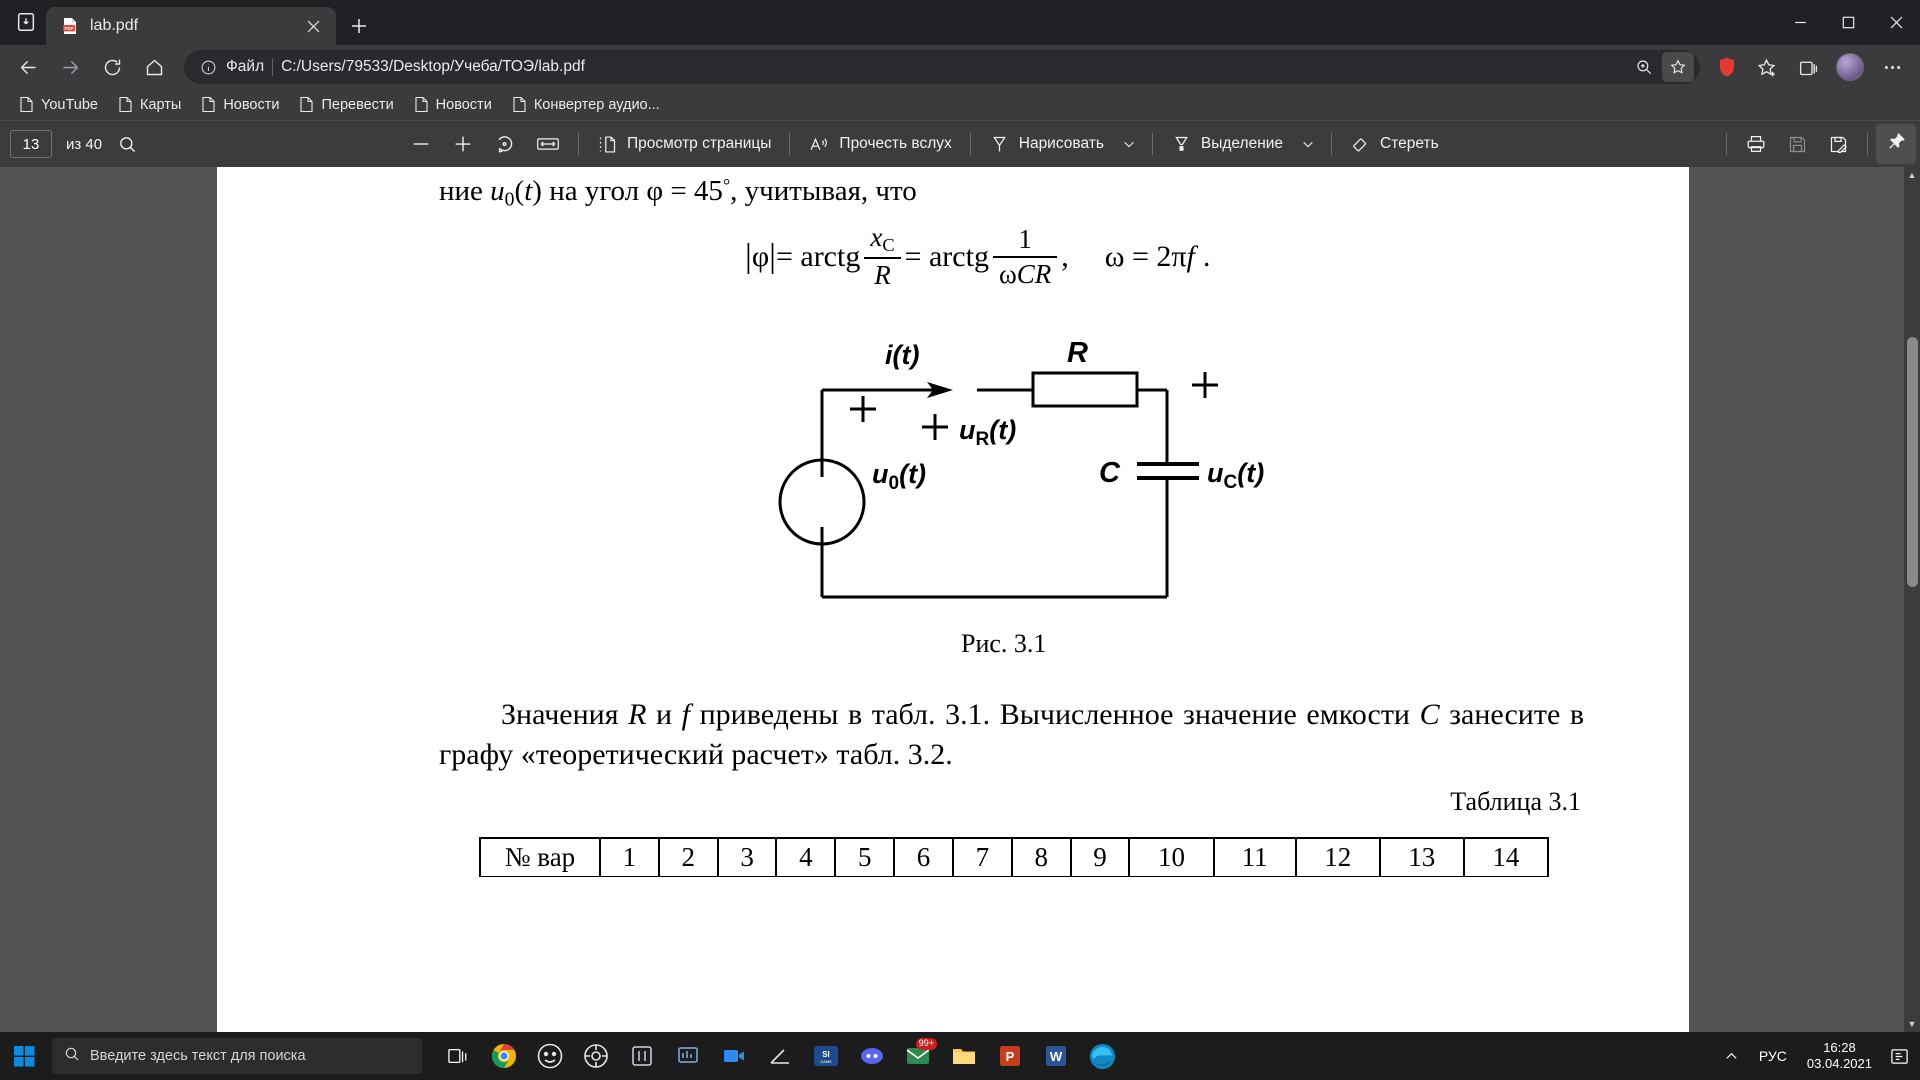 Image resolution: width=1920 pixels, height=1080 pixels. Describe the element at coordinates (127, 144) in the screenshot. I see `search-icon` at that location.